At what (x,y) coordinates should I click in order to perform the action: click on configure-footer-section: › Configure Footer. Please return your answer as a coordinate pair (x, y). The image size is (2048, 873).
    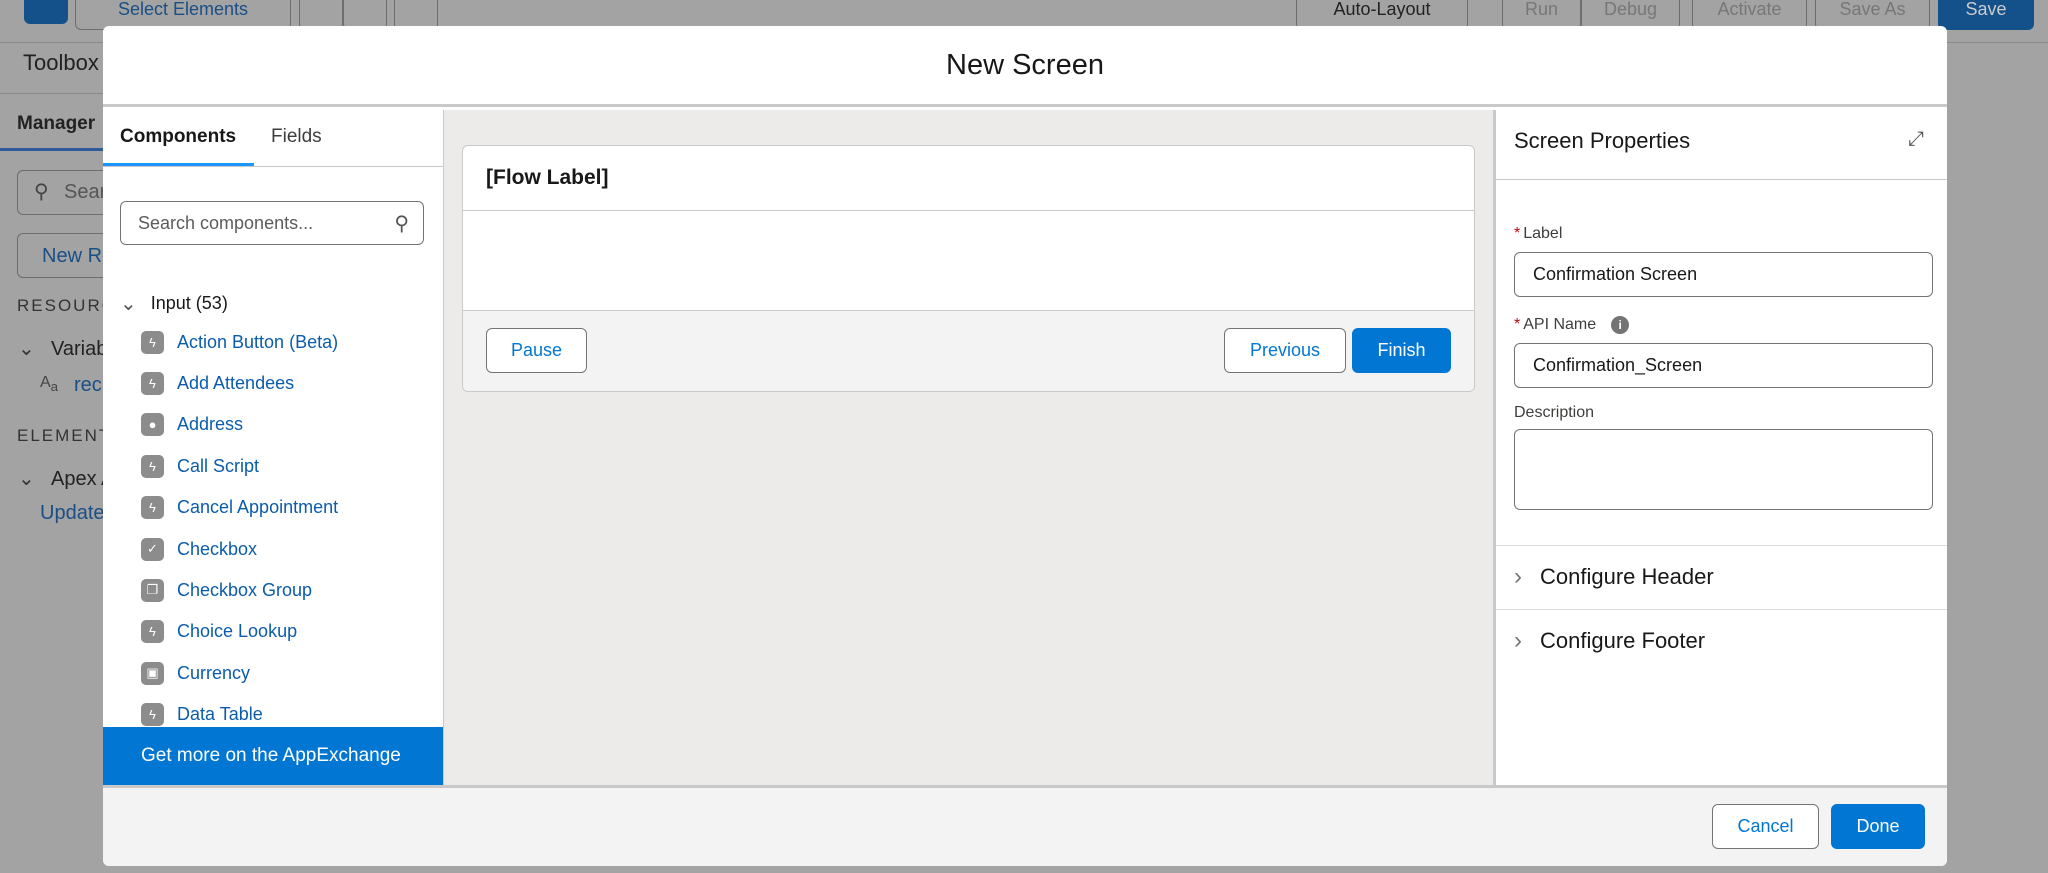
    Looking at the image, I should click on (1721, 640).